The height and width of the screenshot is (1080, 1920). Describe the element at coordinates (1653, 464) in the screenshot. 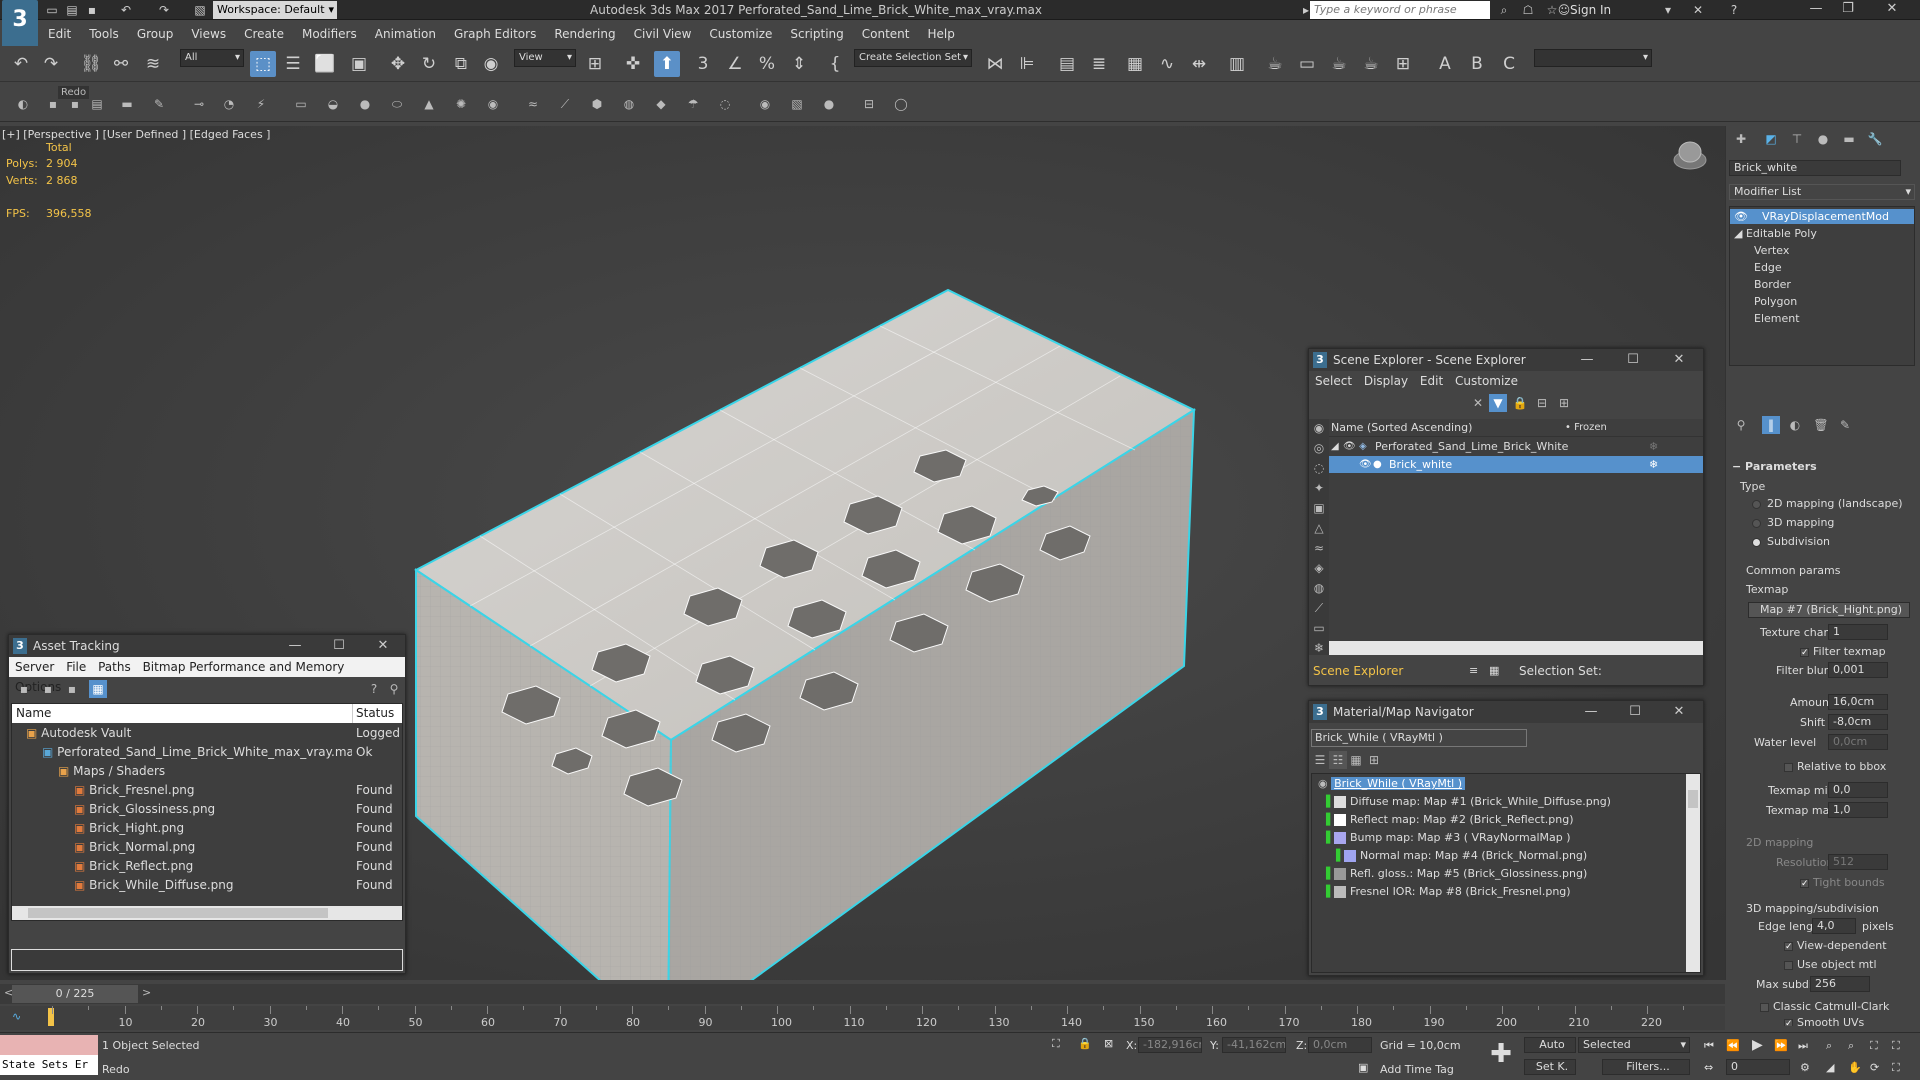

I see `frozen-icon: ❄` at that location.